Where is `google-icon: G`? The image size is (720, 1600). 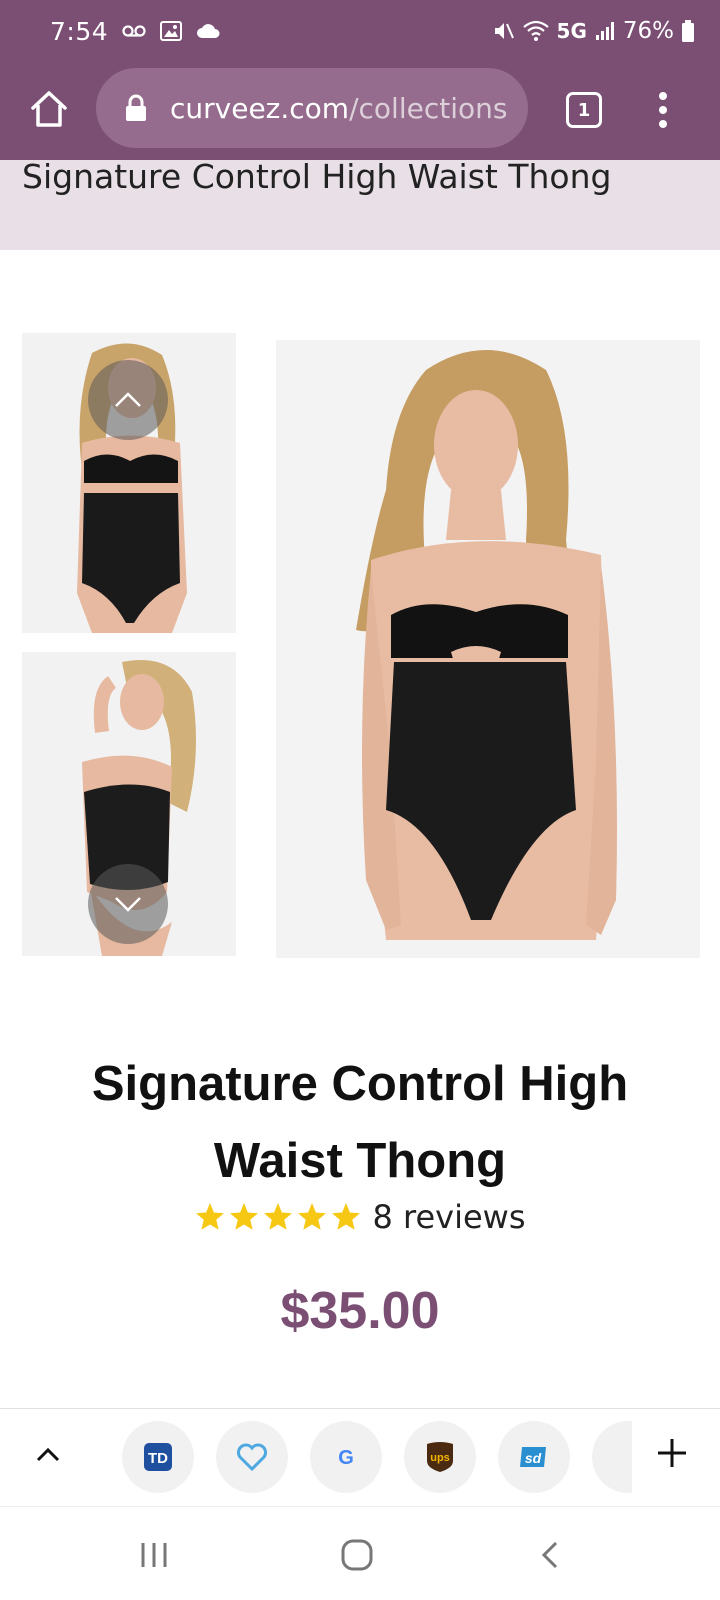
google-icon: G is located at coordinates (346, 1458).